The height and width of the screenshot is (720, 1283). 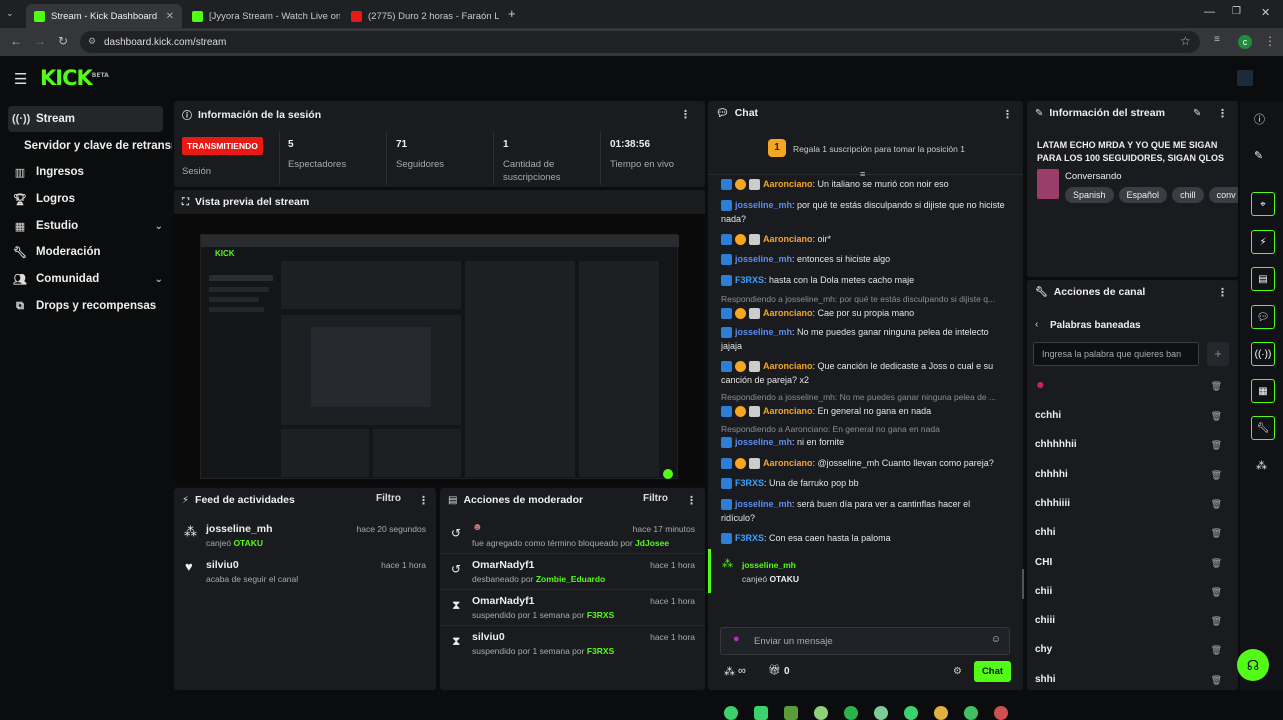 I want to click on tab-search-icon: ⌄, so click(x=10, y=13).